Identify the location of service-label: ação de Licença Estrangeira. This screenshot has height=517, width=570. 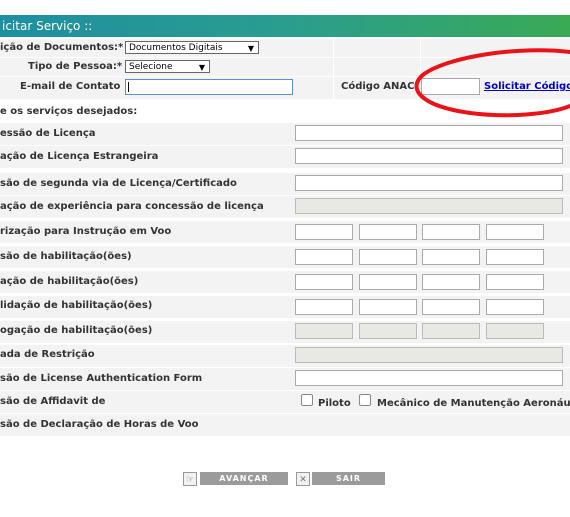
(79, 156).